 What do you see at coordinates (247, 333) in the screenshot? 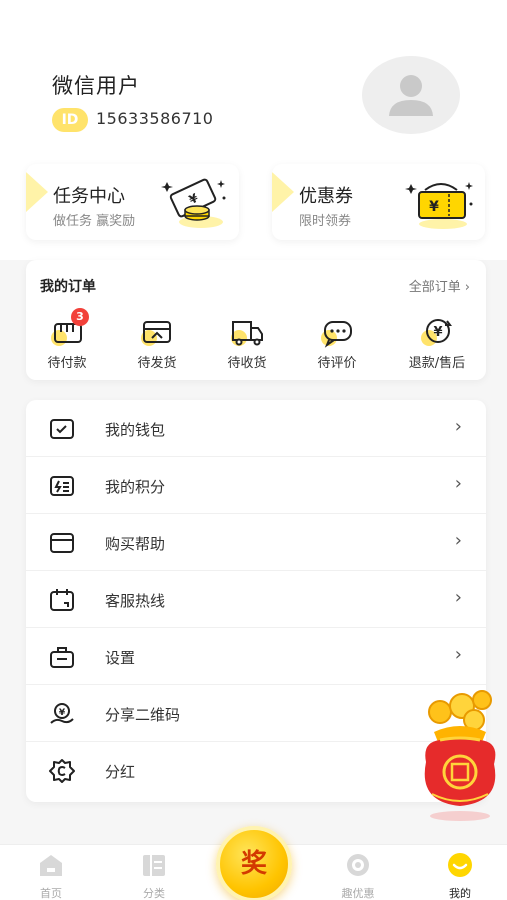
I see `delivery-truck-icon` at bounding box center [247, 333].